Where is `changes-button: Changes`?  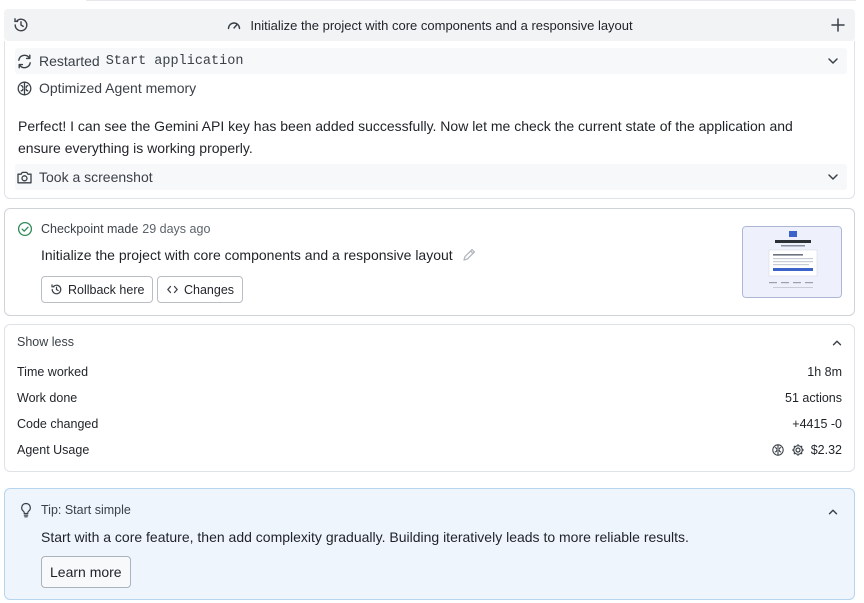 changes-button: Changes is located at coordinates (200, 289).